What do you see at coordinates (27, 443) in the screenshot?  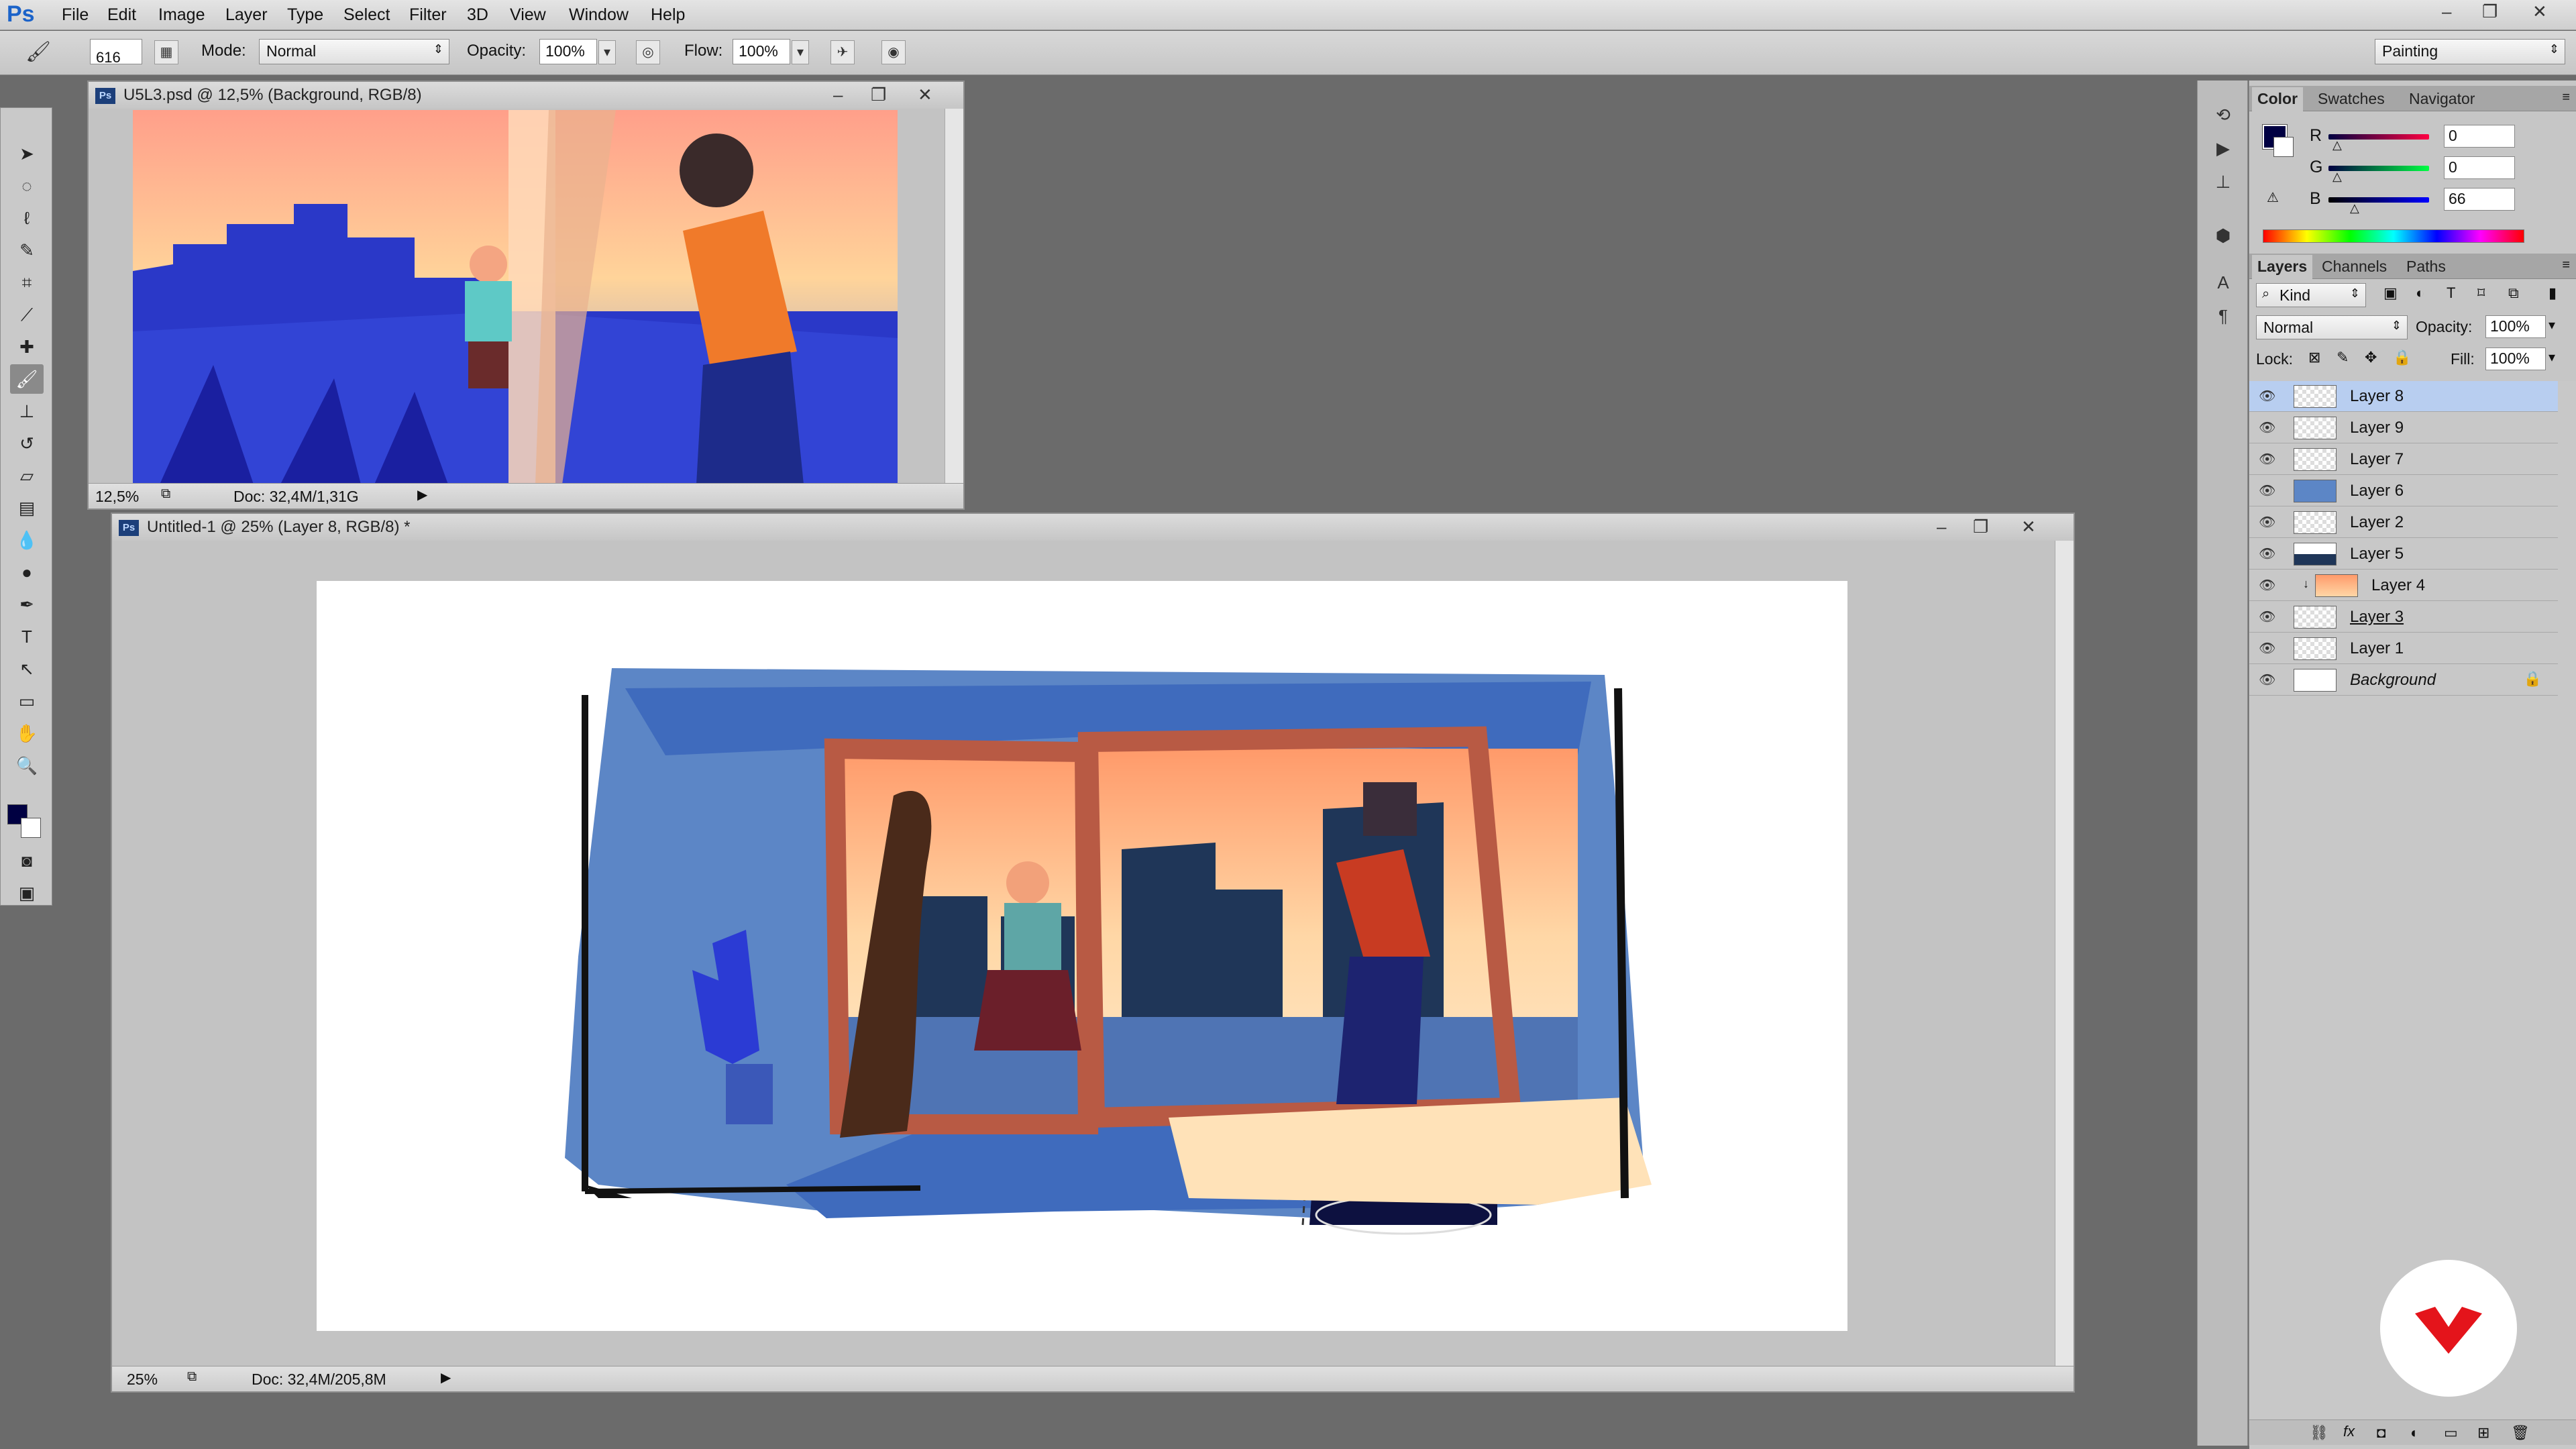 I see `history-brush-tool-icon: ↺` at bounding box center [27, 443].